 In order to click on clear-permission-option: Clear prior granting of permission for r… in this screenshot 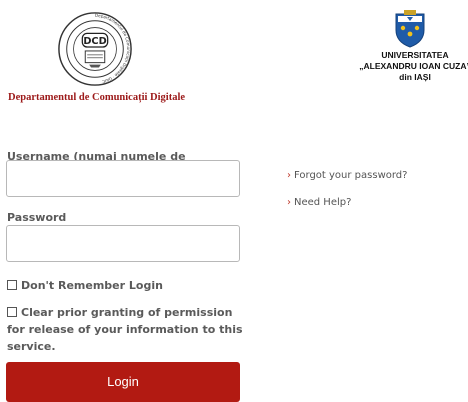, I will do `click(127, 329)`.